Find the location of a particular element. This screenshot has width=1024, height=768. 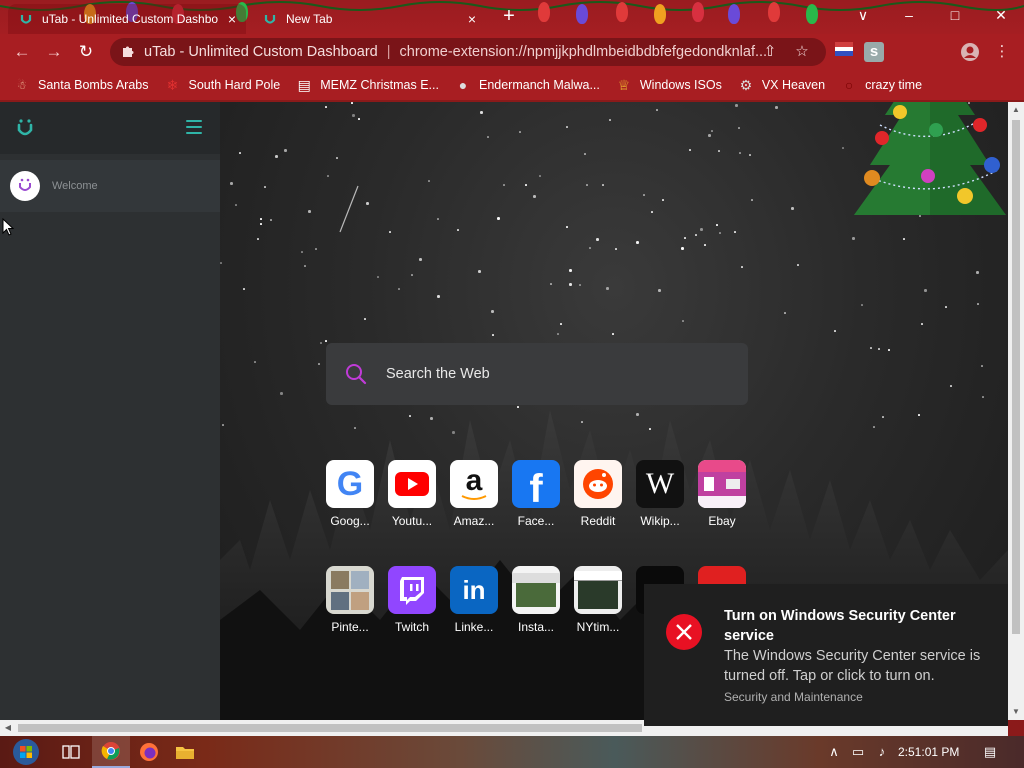

close-window-button: ✕ is located at coordinates (1001, 15).